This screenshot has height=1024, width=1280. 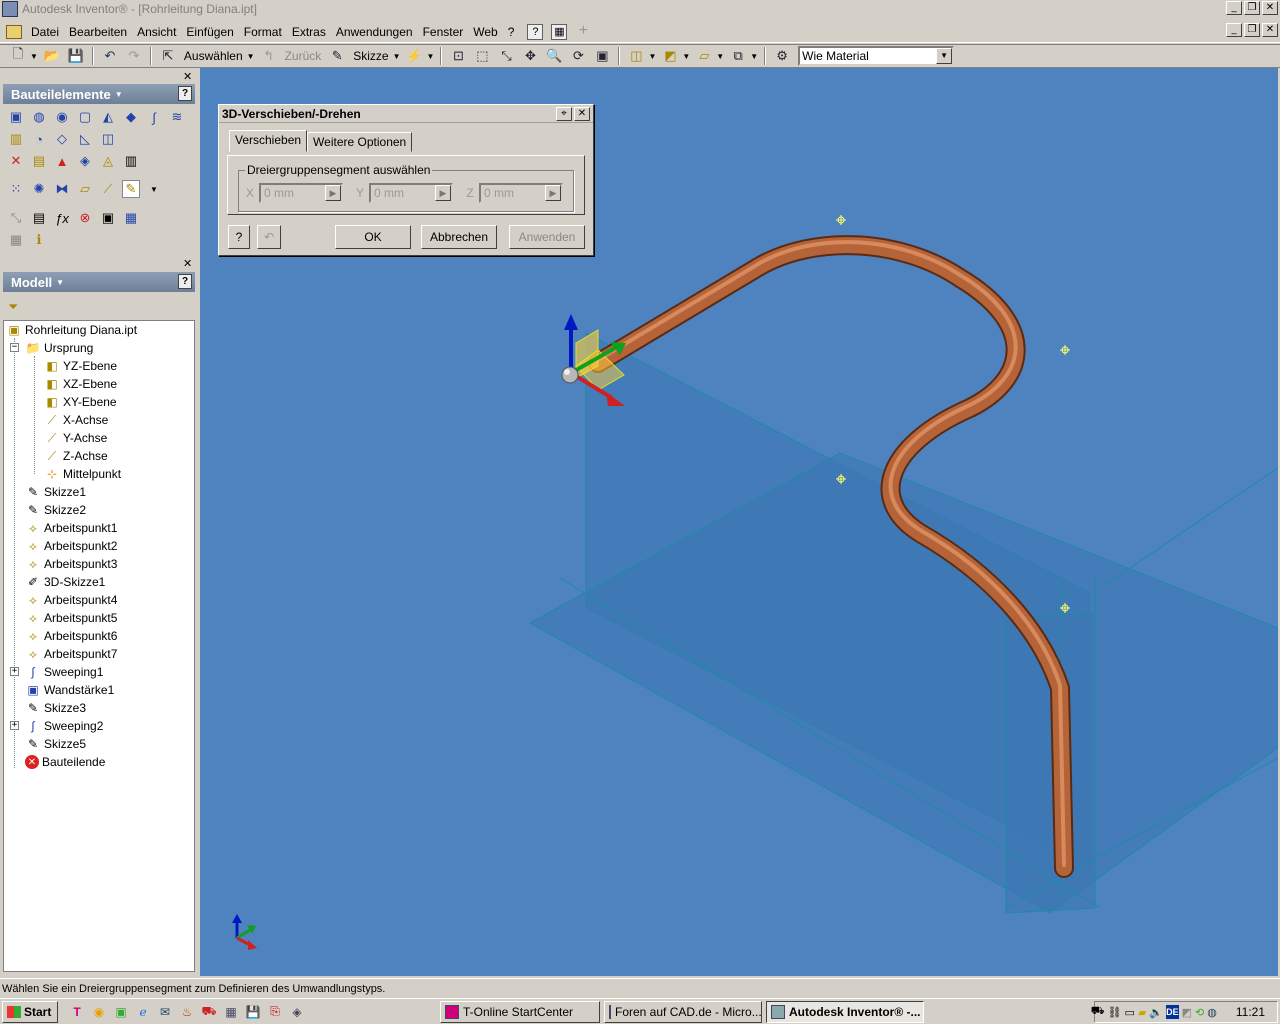 I want to click on ok-button: OK, so click(x=373, y=237).